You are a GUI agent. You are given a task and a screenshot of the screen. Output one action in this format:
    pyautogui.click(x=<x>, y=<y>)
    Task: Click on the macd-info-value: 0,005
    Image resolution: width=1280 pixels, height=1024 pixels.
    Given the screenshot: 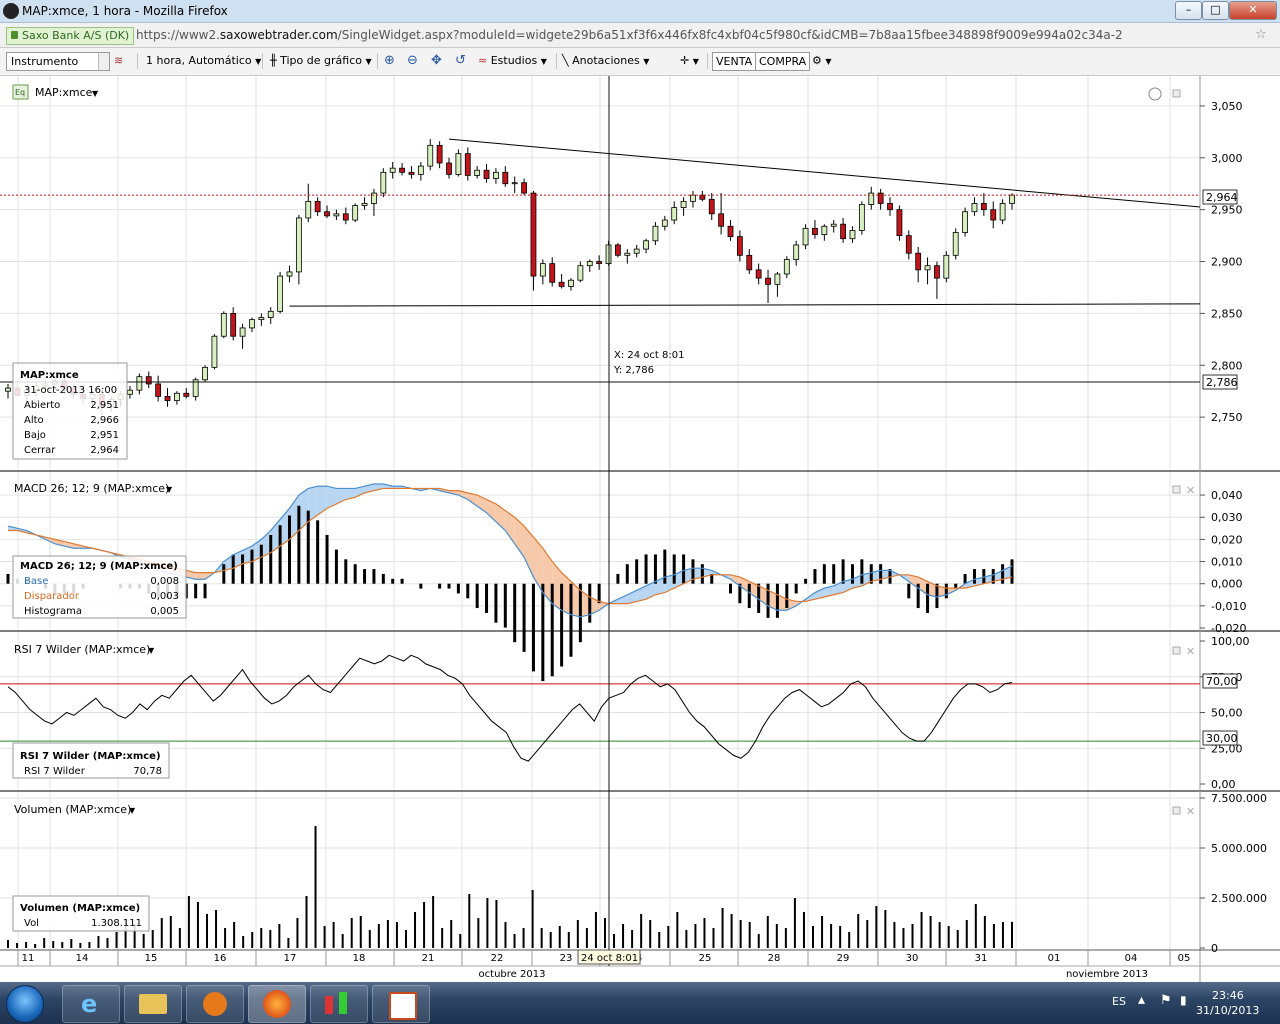 What is the action you would take?
    pyautogui.click(x=164, y=611)
    